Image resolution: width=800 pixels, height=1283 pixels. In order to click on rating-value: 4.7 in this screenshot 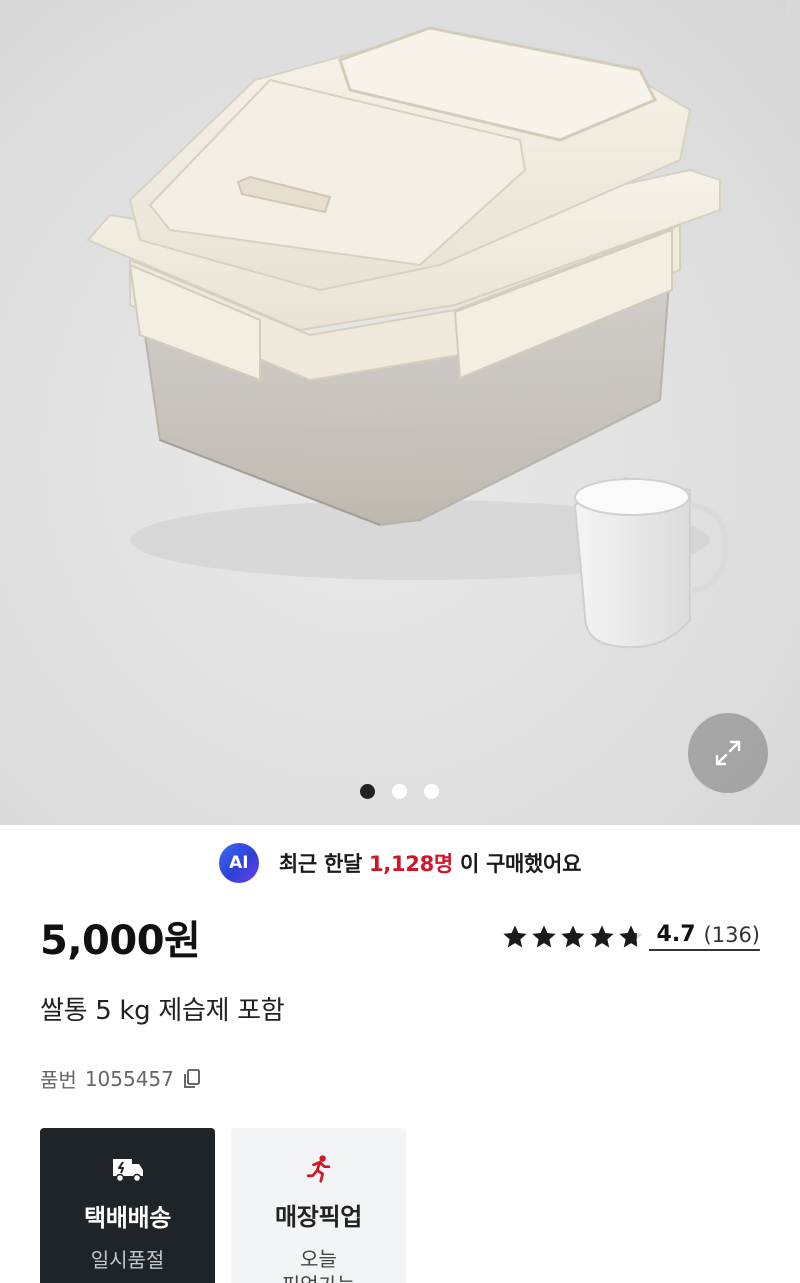, I will do `click(676, 934)`.